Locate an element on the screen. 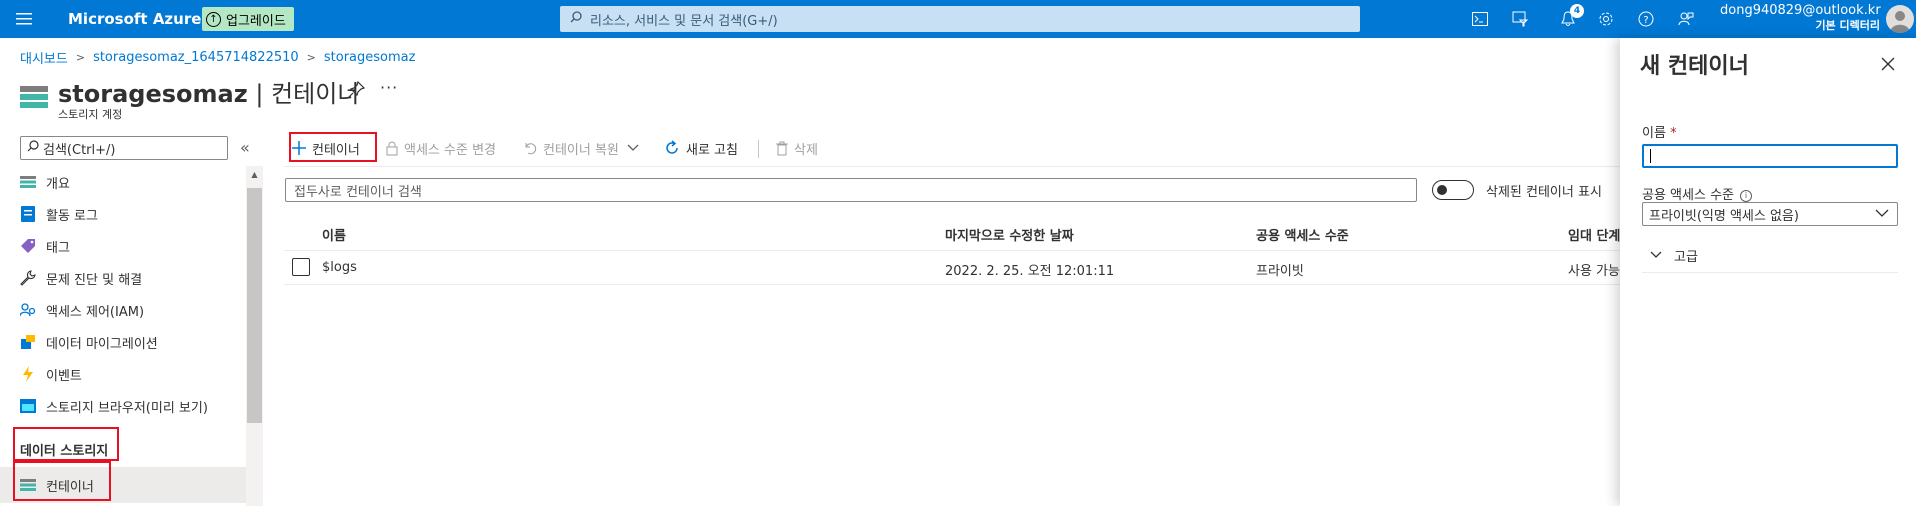  restore-container-button: 컨테이너 복원 is located at coordinates (581, 148).